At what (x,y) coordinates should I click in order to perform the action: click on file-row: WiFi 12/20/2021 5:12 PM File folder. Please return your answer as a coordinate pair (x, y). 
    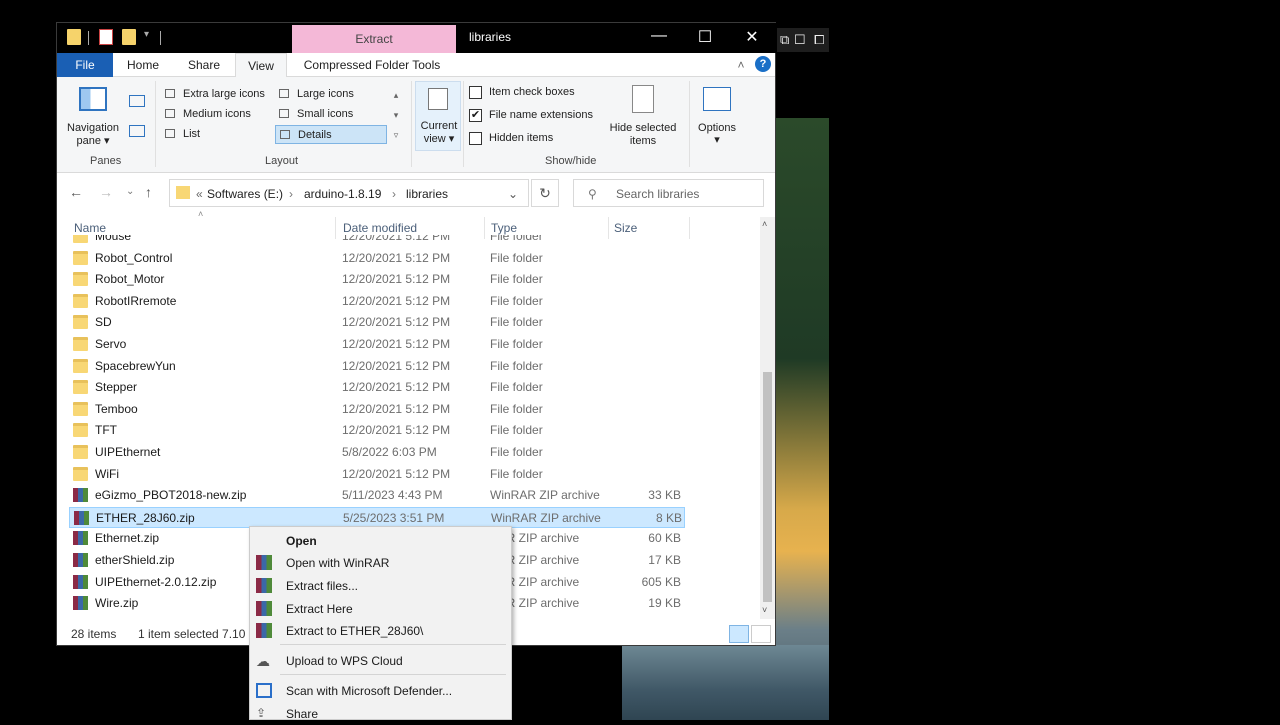
    Looking at the image, I should click on (377, 474).